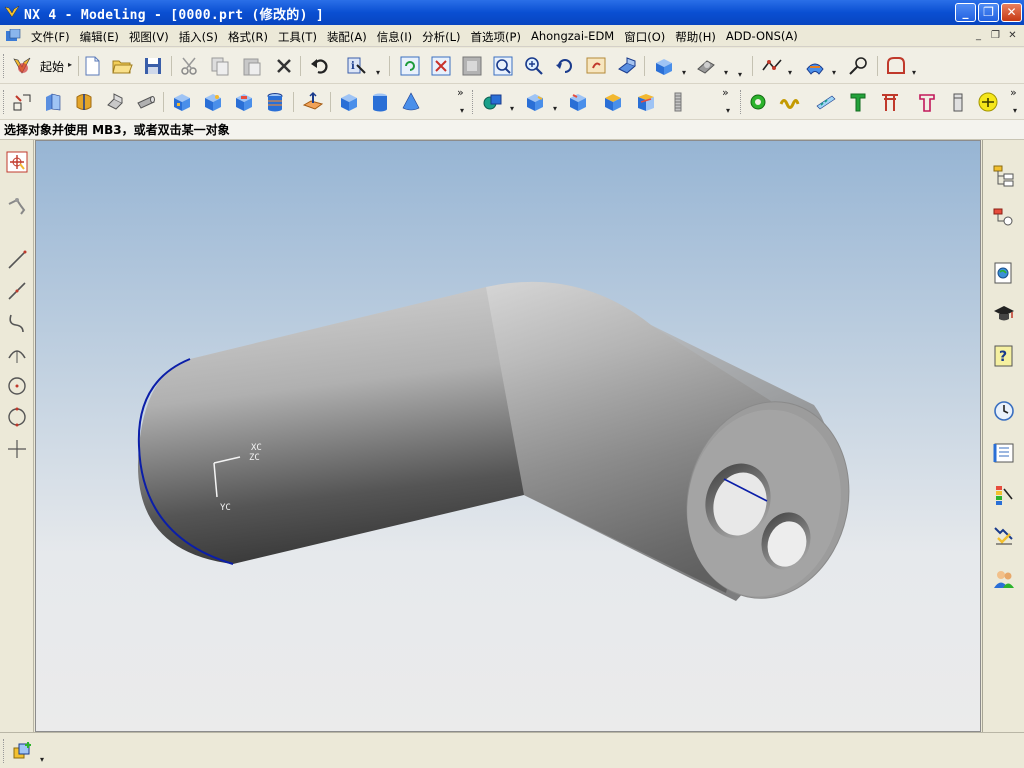  I want to click on pan-icon, so click(596, 66).